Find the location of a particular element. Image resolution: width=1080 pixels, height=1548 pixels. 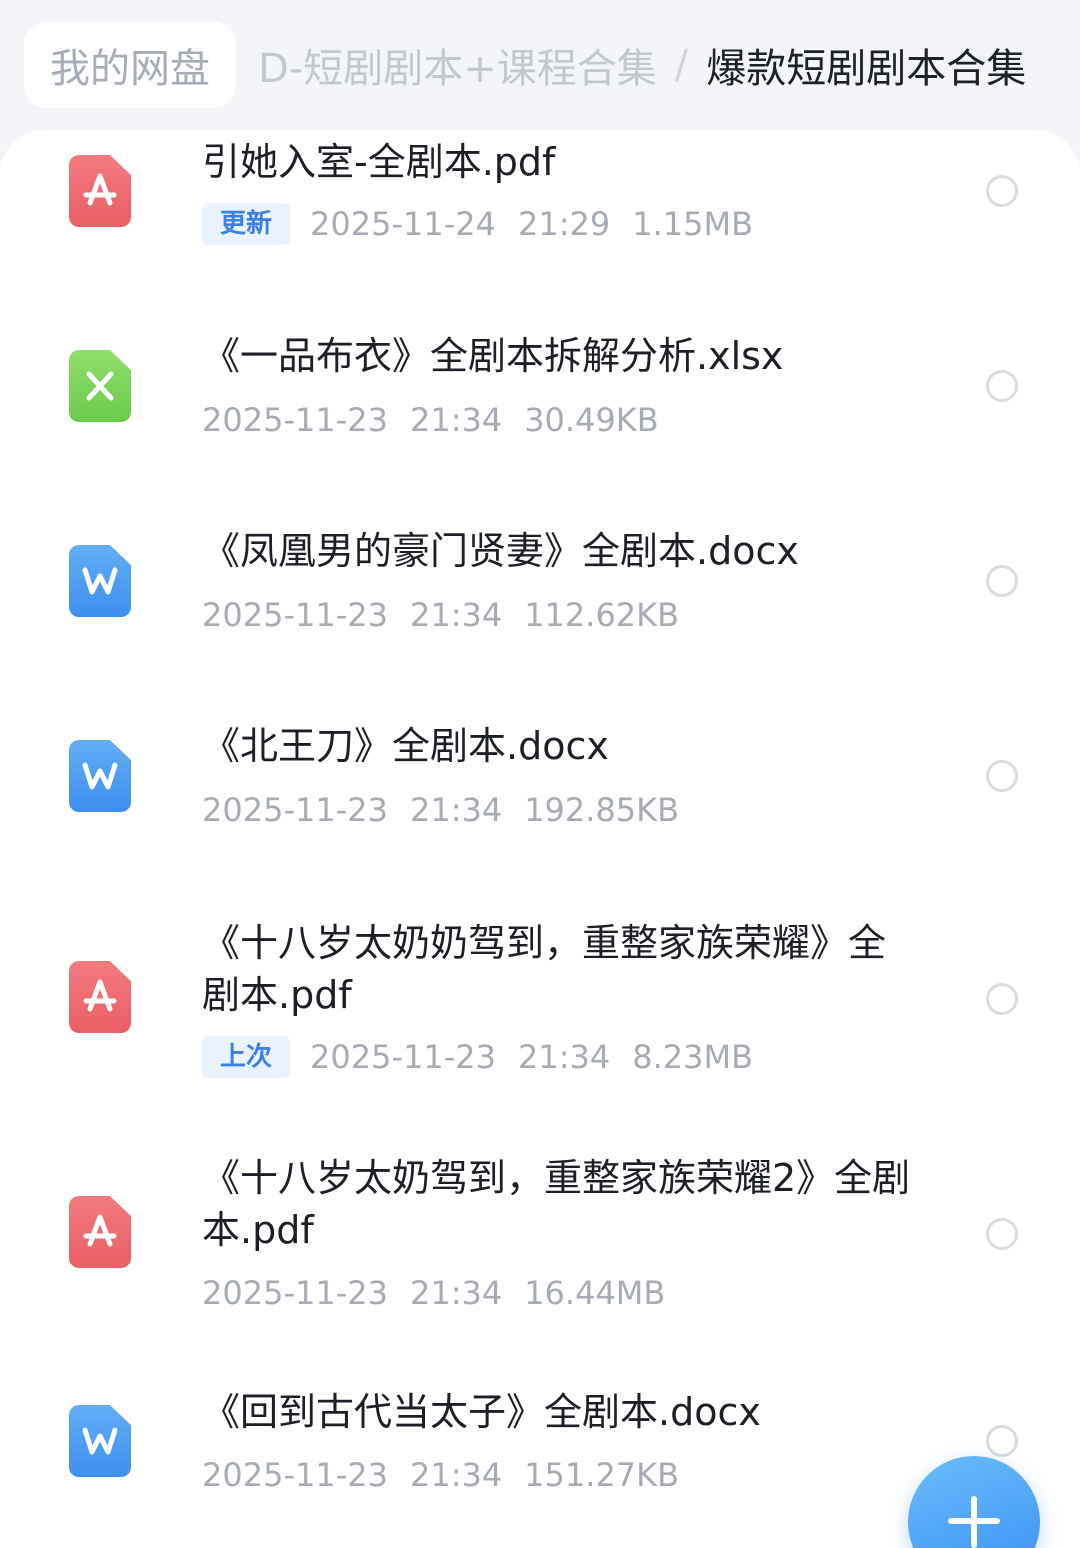

file-date: 2025-11-24 is located at coordinates (403, 224).